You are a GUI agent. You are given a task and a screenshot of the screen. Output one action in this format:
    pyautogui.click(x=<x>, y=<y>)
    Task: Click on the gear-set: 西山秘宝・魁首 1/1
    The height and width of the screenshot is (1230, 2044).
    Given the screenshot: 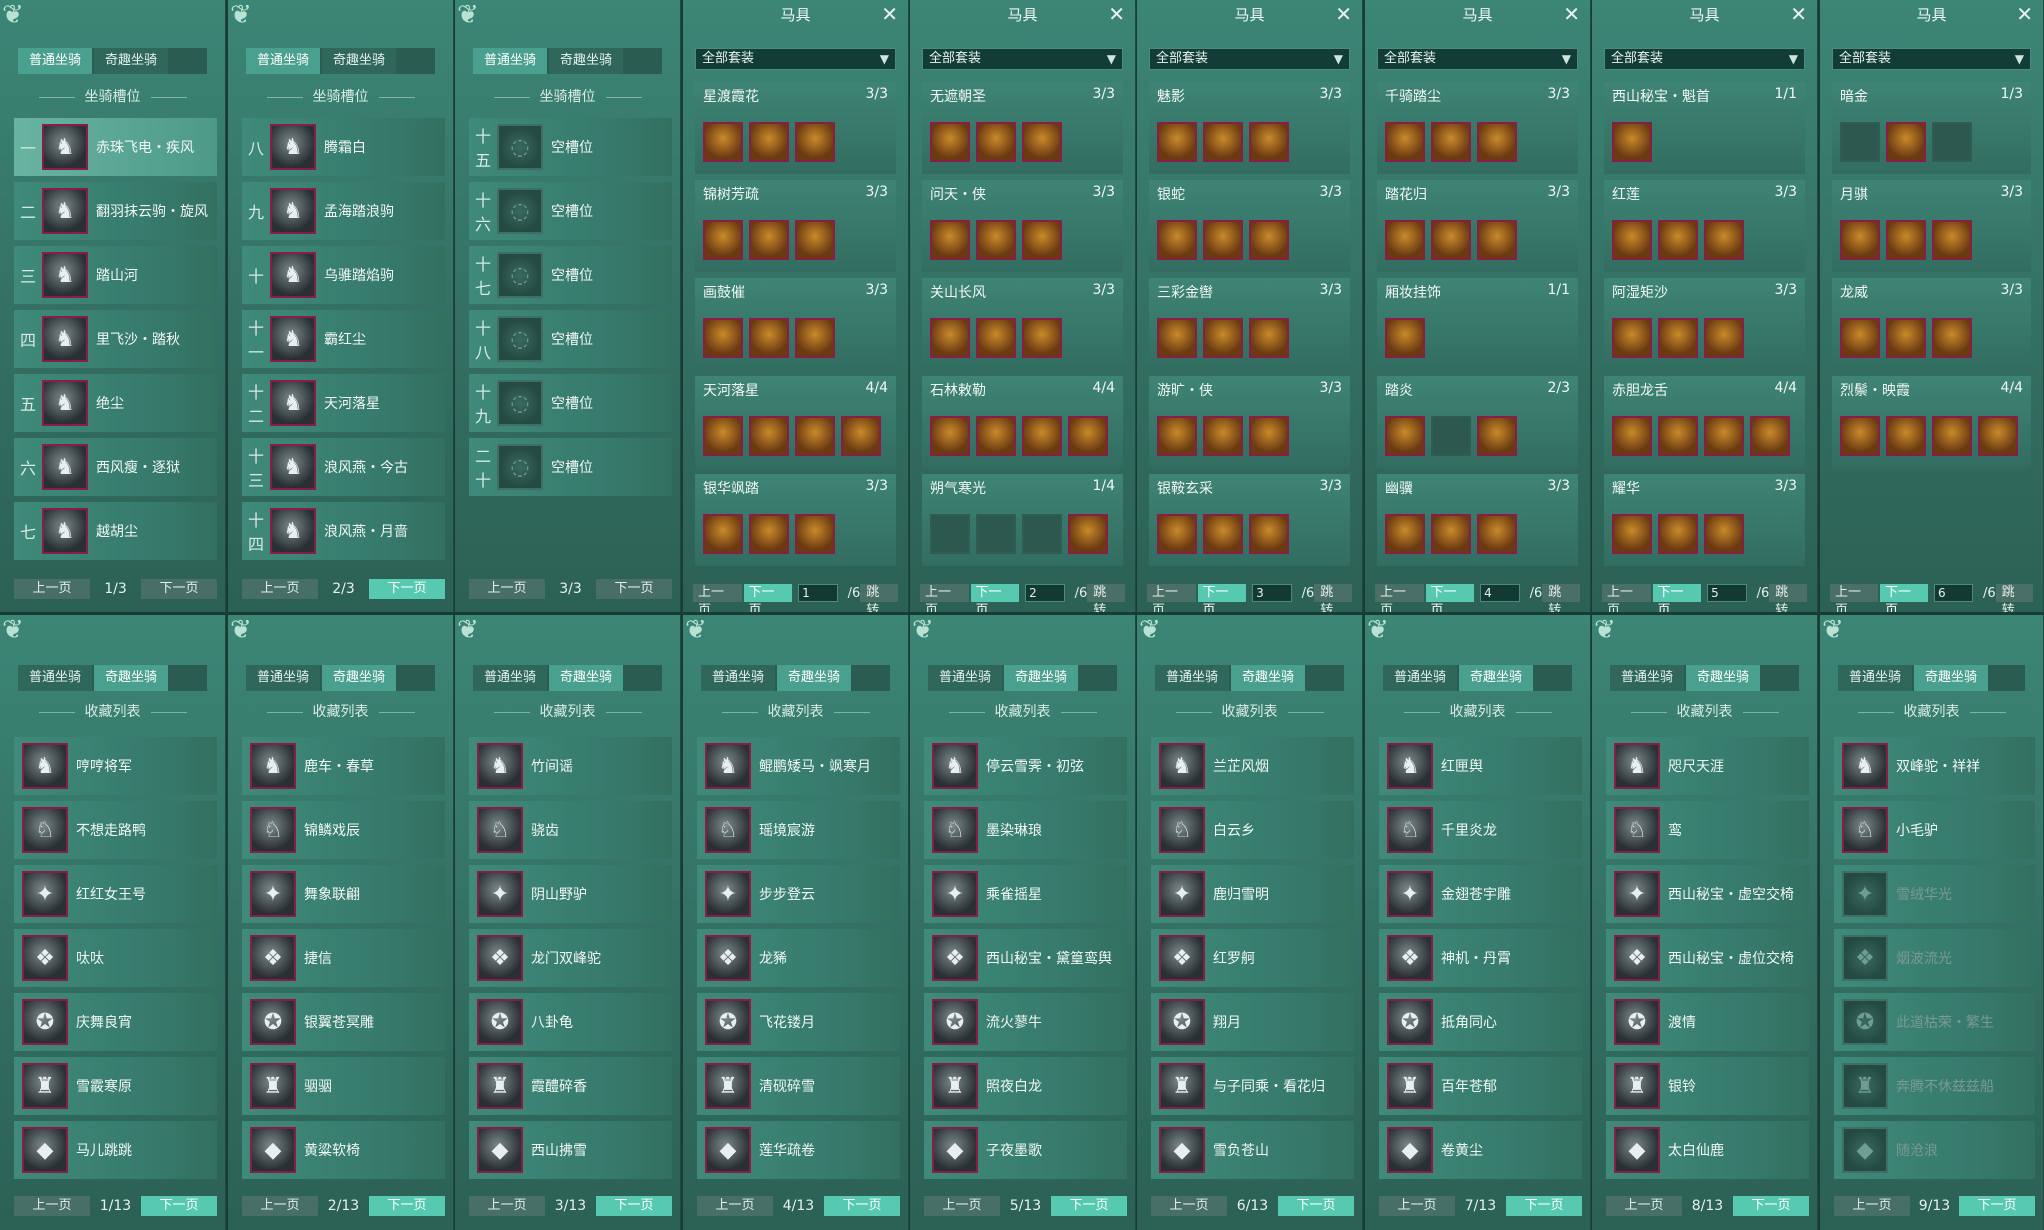 What is the action you would take?
    pyautogui.click(x=1704, y=128)
    